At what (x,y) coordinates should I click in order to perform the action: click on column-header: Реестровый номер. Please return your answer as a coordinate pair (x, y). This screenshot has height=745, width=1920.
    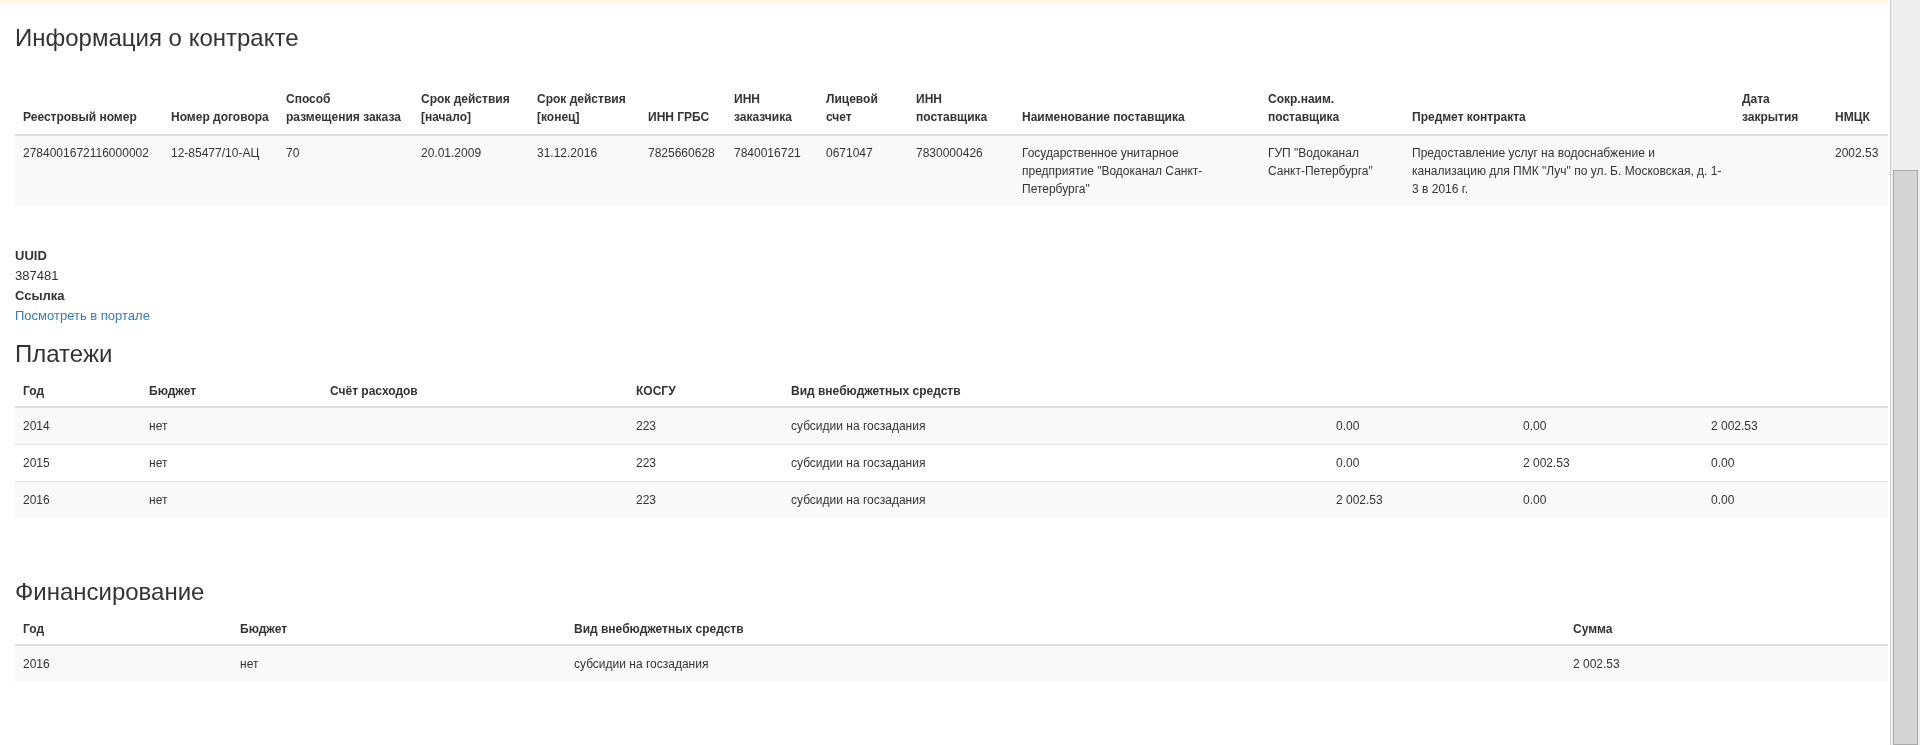
    Looking at the image, I should click on (80, 117).